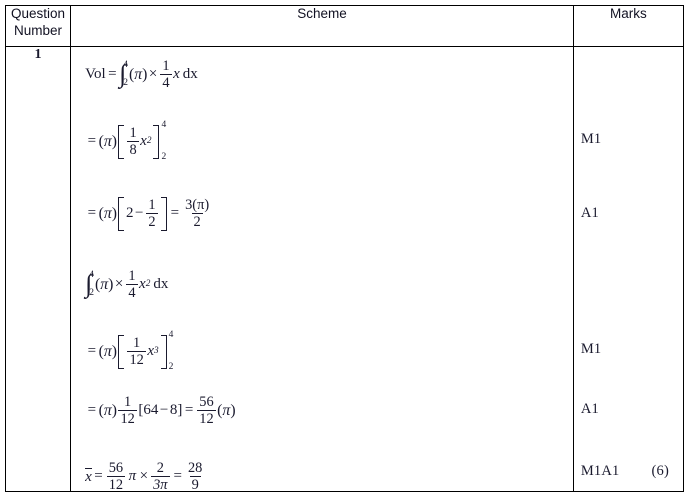 The width and height of the screenshot is (689, 504). Describe the element at coordinates (628, 26) in the screenshot. I see `column-header-marks: Marks` at that location.